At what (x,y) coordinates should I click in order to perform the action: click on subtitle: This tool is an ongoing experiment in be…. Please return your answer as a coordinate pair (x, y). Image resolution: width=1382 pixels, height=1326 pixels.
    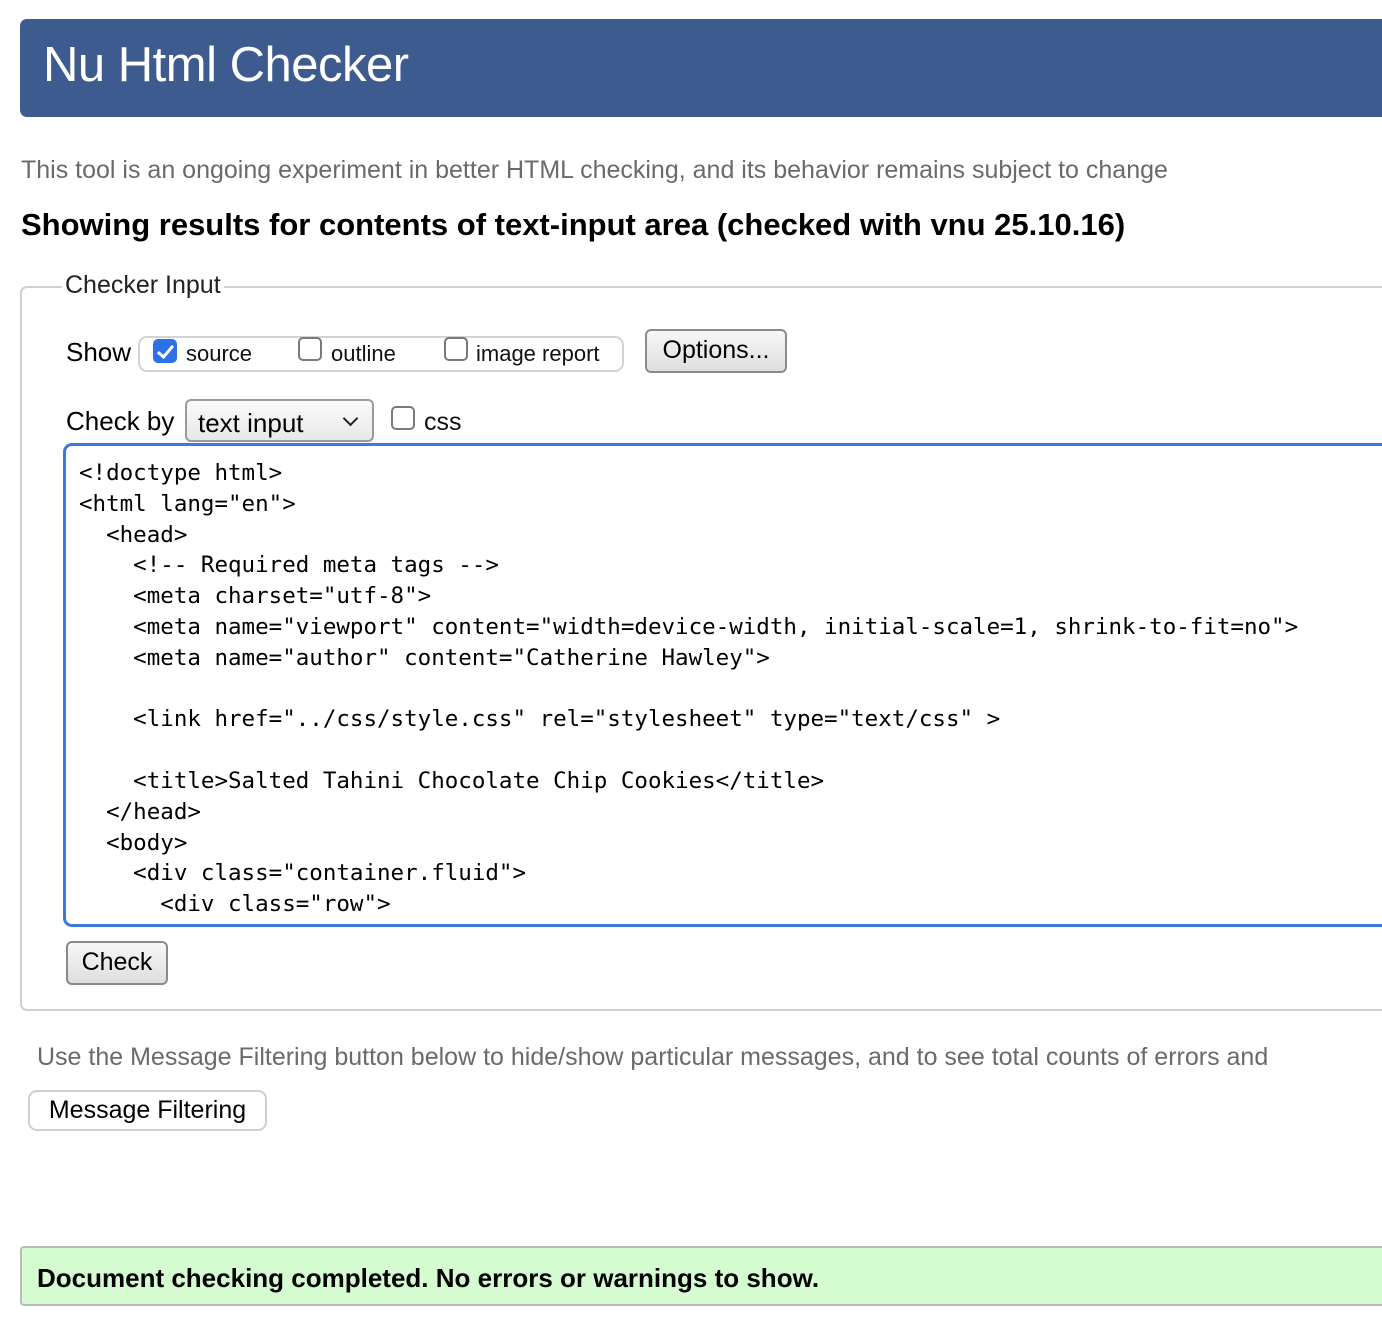
    Looking at the image, I should click on (594, 170).